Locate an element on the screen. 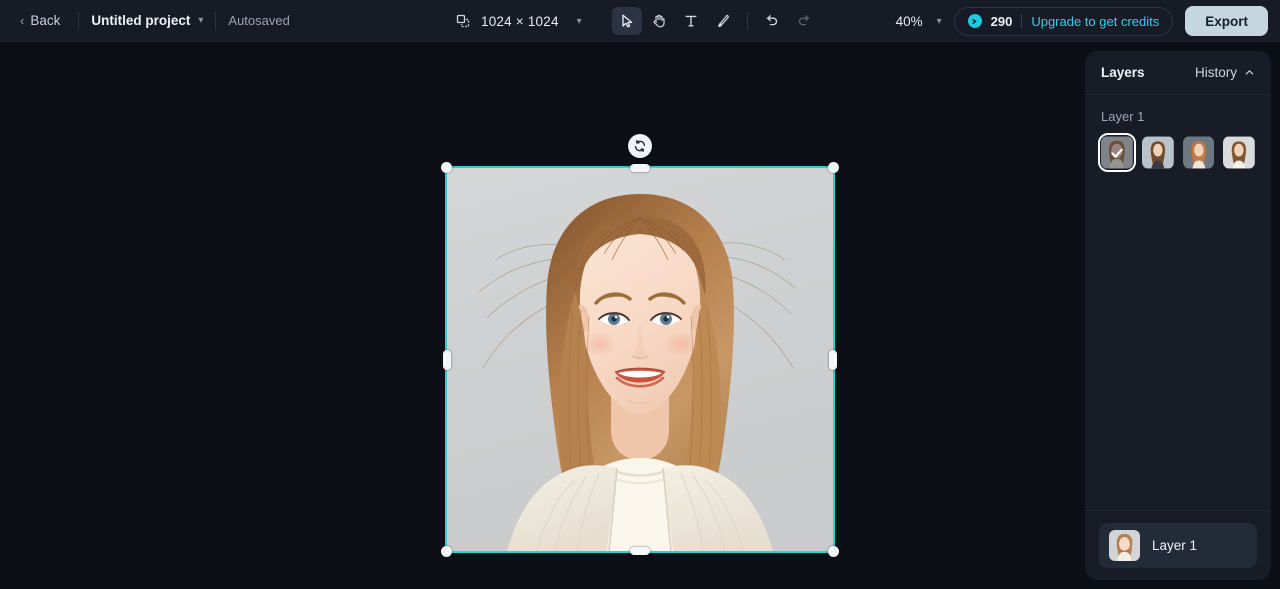  canvas-size-value: 1024 × 1024 is located at coordinates (520, 21).